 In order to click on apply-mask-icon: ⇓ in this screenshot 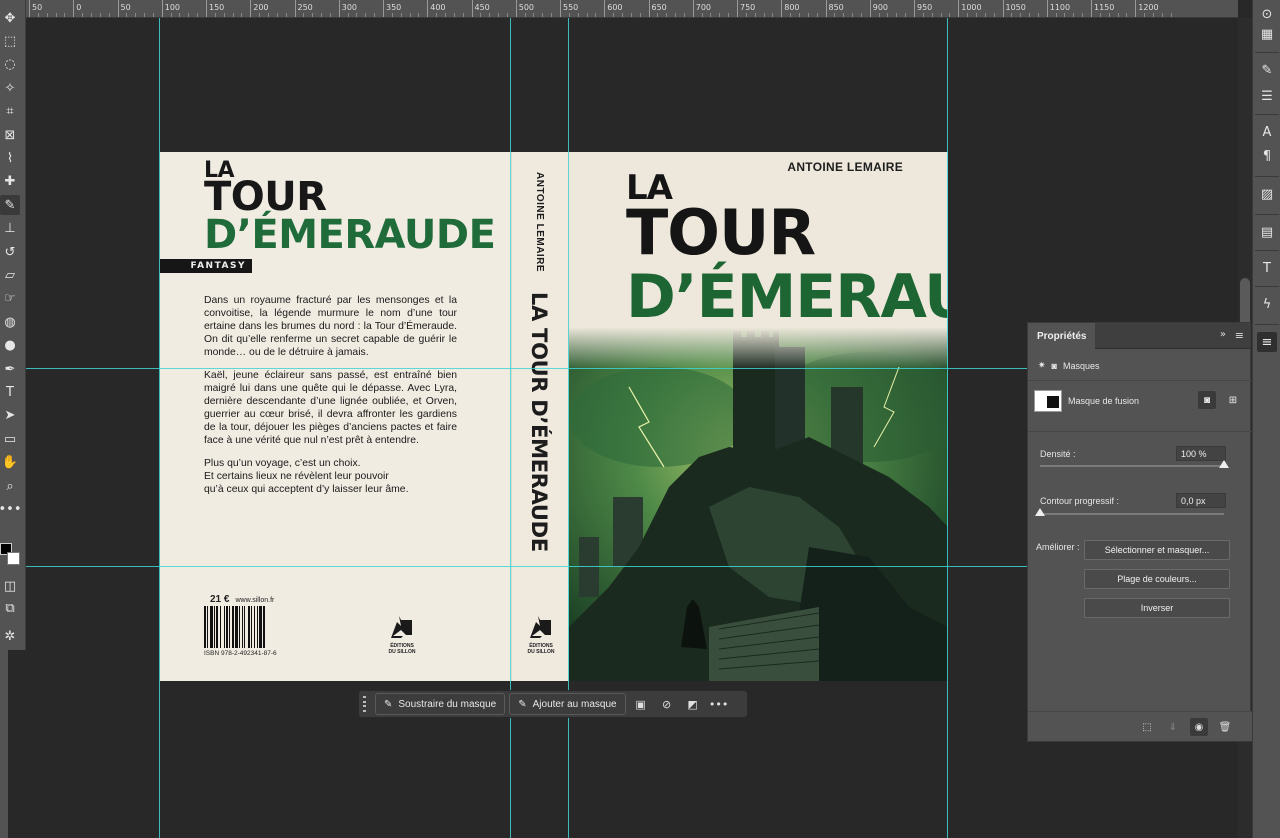, I will do `click(1173, 727)`.